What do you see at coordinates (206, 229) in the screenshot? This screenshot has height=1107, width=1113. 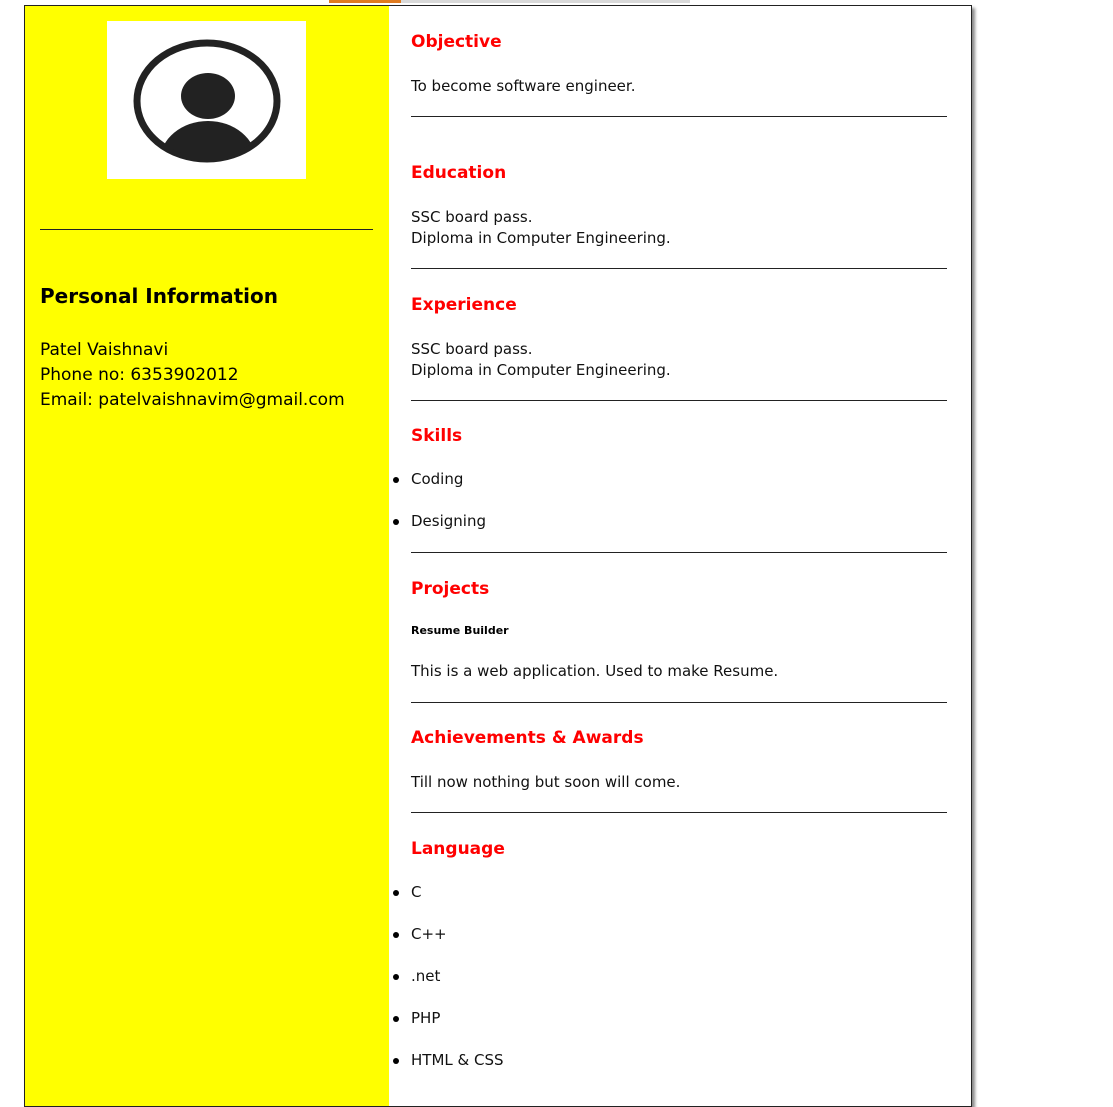 I see `sidebar-divider` at bounding box center [206, 229].